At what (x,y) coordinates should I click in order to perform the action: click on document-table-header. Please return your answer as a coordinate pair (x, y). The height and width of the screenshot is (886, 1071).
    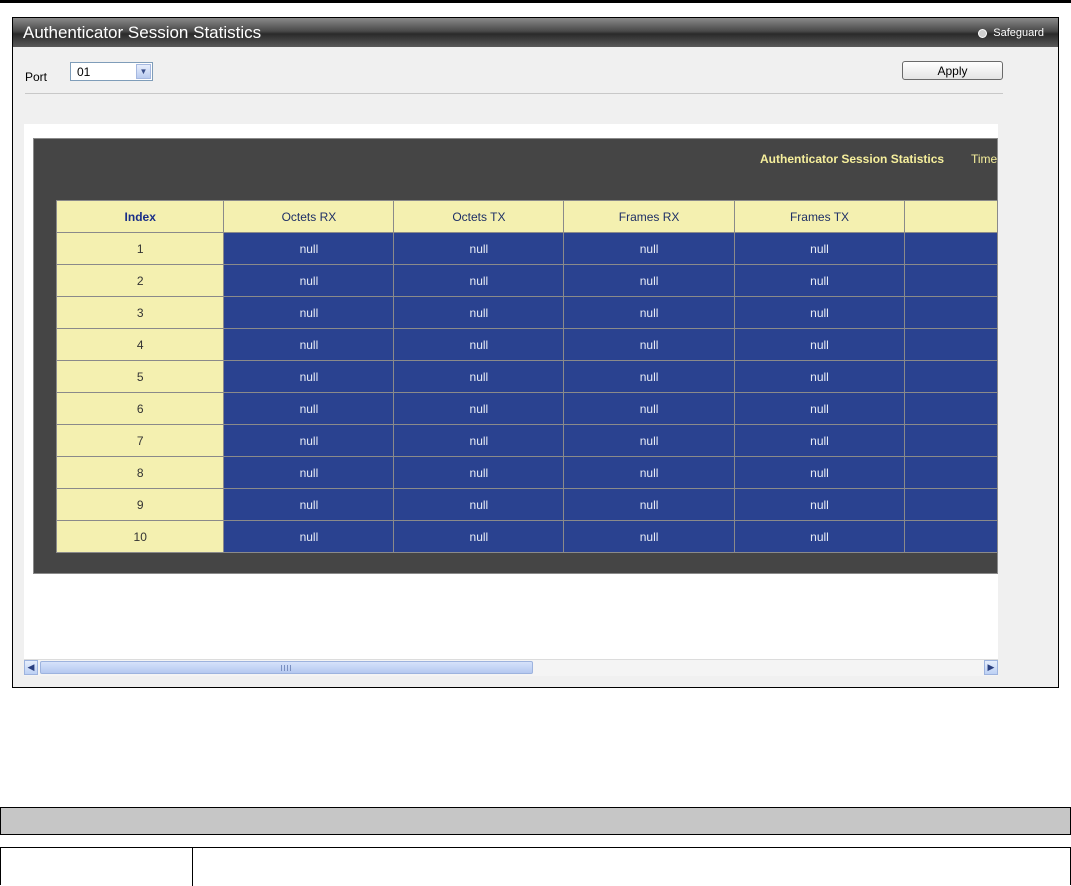
    Looking at the image, I should click on (535, 821).